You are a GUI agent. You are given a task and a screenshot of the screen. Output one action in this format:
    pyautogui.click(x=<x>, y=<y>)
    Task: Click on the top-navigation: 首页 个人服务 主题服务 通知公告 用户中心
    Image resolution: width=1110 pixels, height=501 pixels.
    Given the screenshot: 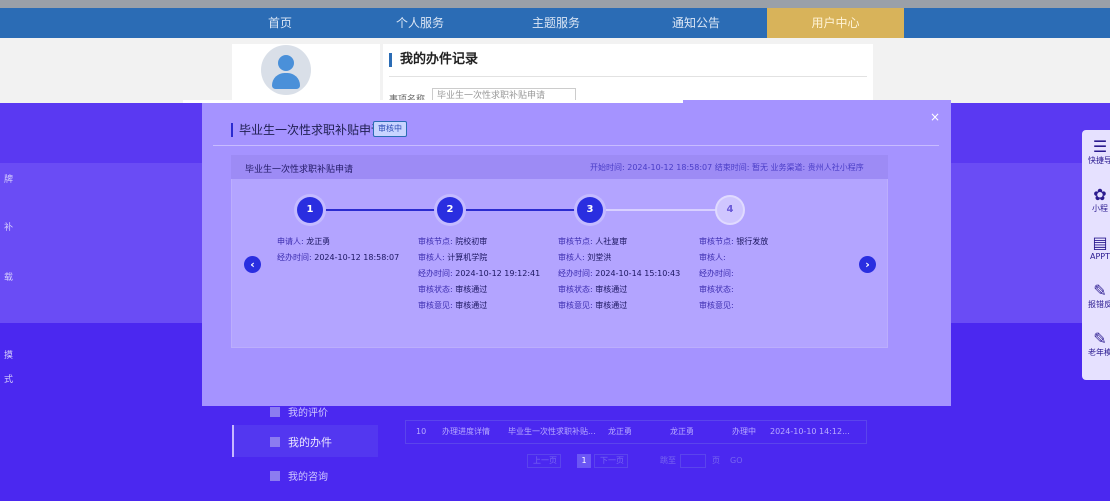 What is the action you would take?
    pyautogui.click(x=555, y=19)
    